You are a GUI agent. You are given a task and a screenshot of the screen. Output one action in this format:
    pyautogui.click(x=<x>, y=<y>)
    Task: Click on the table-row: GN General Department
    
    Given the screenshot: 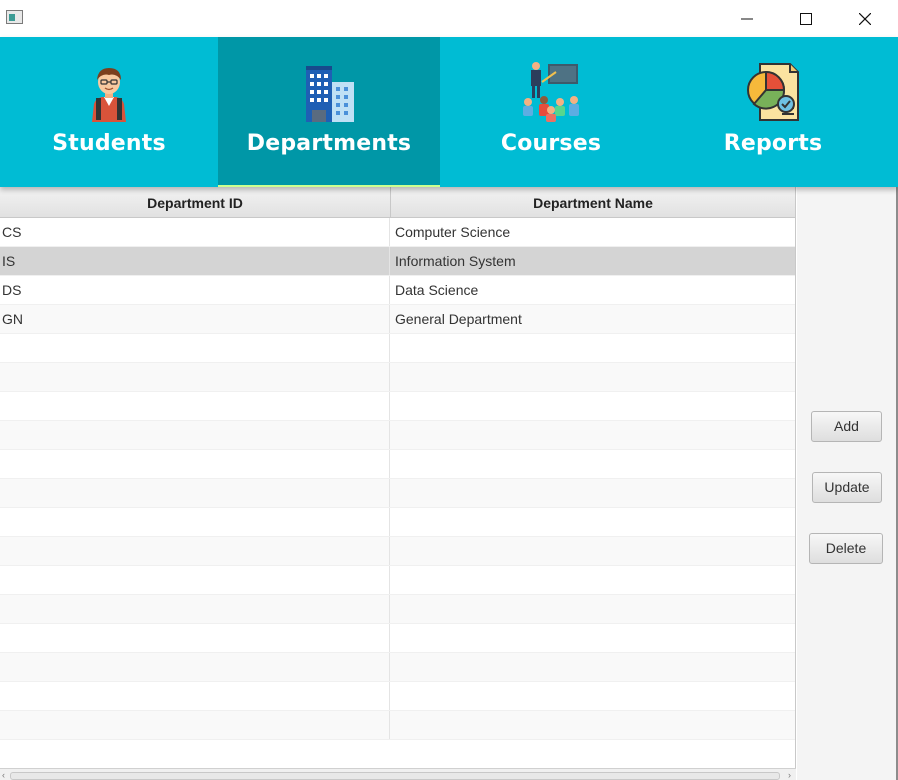 What is the action you would take?
    pyautogui.click(x=397, y=319)
    